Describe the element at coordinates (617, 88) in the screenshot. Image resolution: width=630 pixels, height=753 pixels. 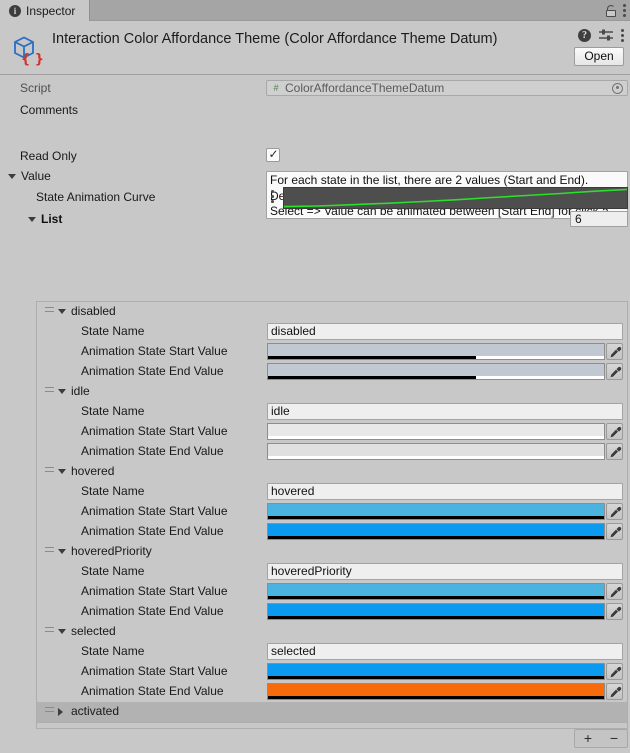
I see `object-picker-icon` at that location.